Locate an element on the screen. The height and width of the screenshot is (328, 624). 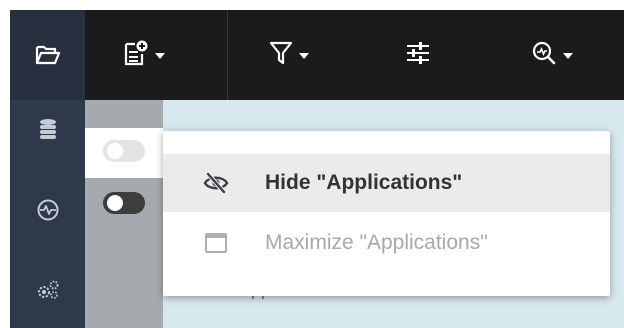
sliders-icon is located at coordinates (418, 55).